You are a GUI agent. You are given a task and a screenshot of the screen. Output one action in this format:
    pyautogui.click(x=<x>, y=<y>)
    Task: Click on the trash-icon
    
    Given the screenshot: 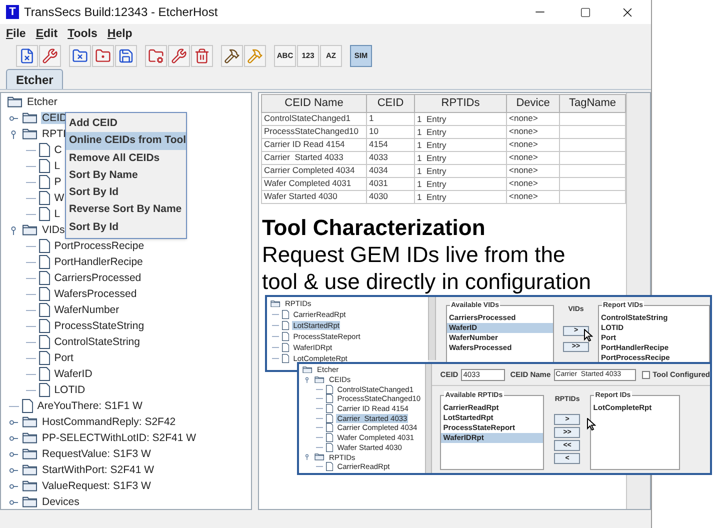 What is the action you would take?
    pyautogui.click(x=202, y=56)
    